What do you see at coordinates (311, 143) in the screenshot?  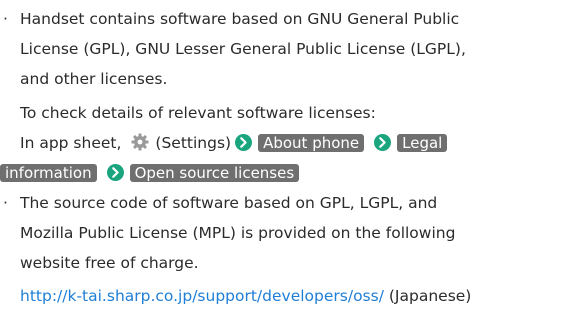 I see `key-about-phone: About phone` at bounding box center [311, 143].